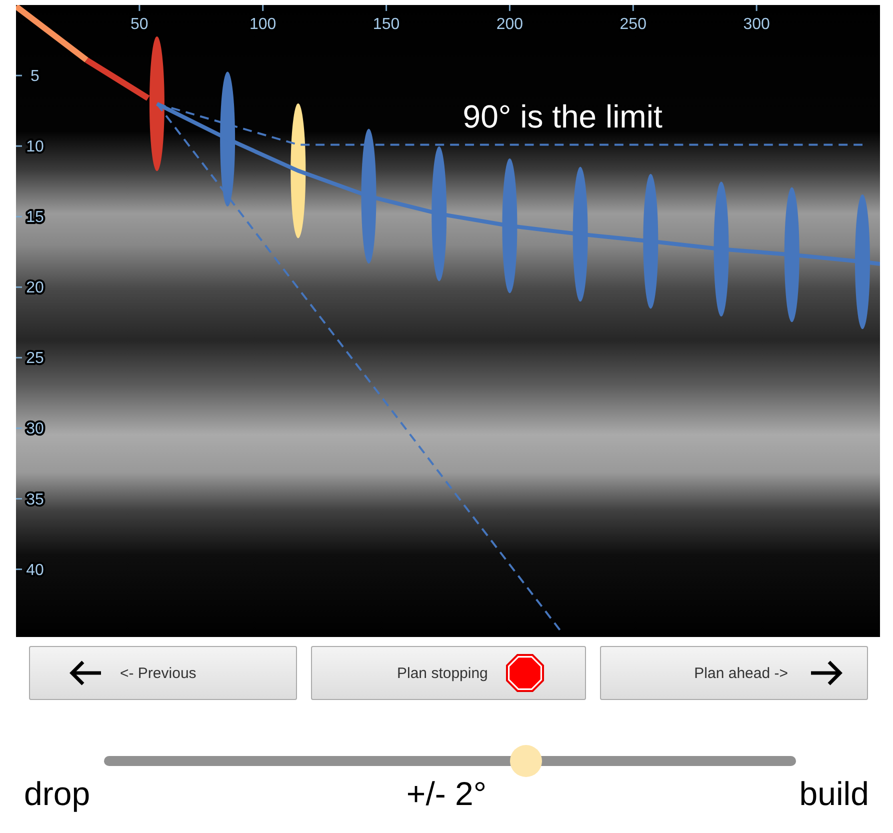 The image size is (893, 833). I want to click on tick-label: 200, so click(510, 24).